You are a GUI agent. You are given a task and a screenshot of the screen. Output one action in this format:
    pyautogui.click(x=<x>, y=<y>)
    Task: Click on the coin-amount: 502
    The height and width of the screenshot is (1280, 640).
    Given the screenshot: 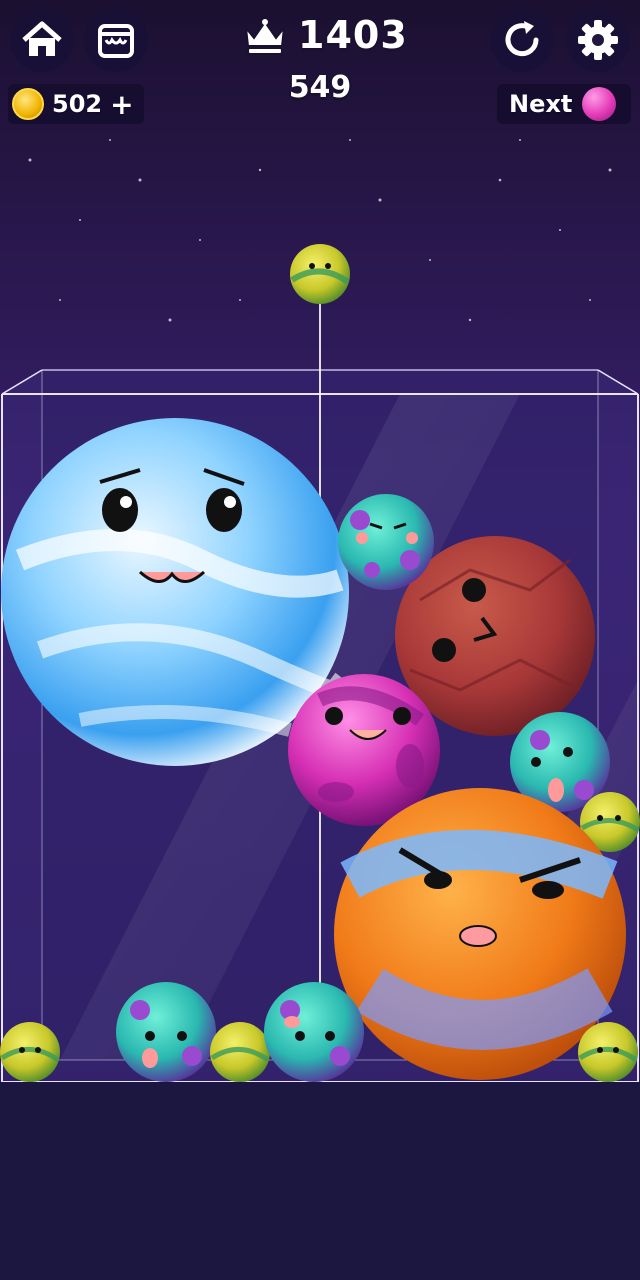 What is the action you would take?
    pyautogui.click(x=77, y=104)
    